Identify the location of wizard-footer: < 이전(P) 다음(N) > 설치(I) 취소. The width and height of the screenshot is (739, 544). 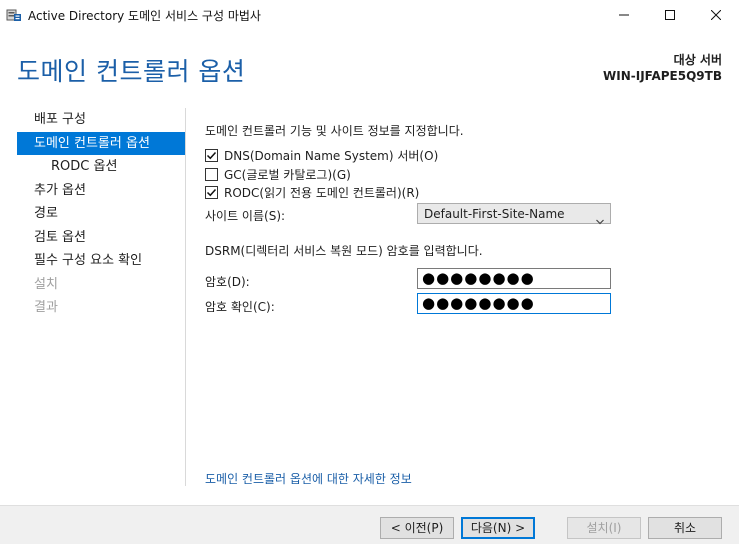
(369, 524).